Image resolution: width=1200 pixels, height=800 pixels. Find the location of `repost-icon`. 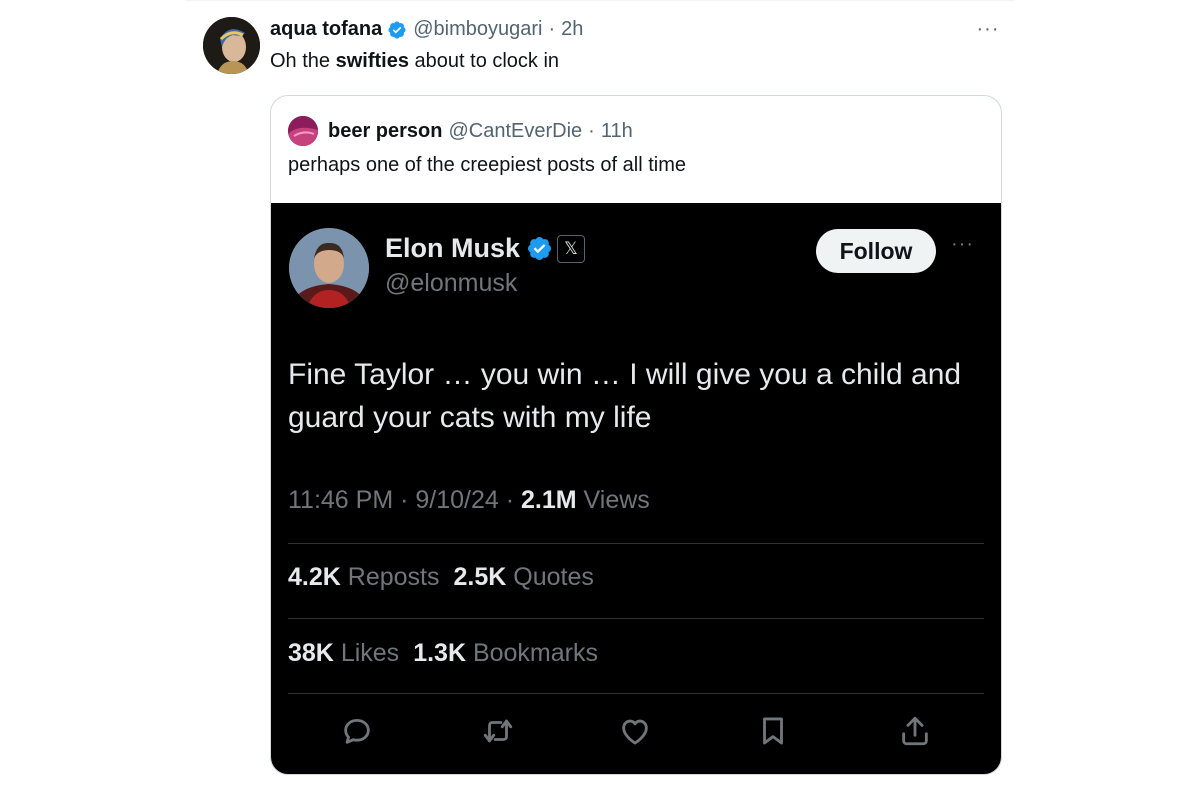

repost-icon is located at coordinates (498, 731).